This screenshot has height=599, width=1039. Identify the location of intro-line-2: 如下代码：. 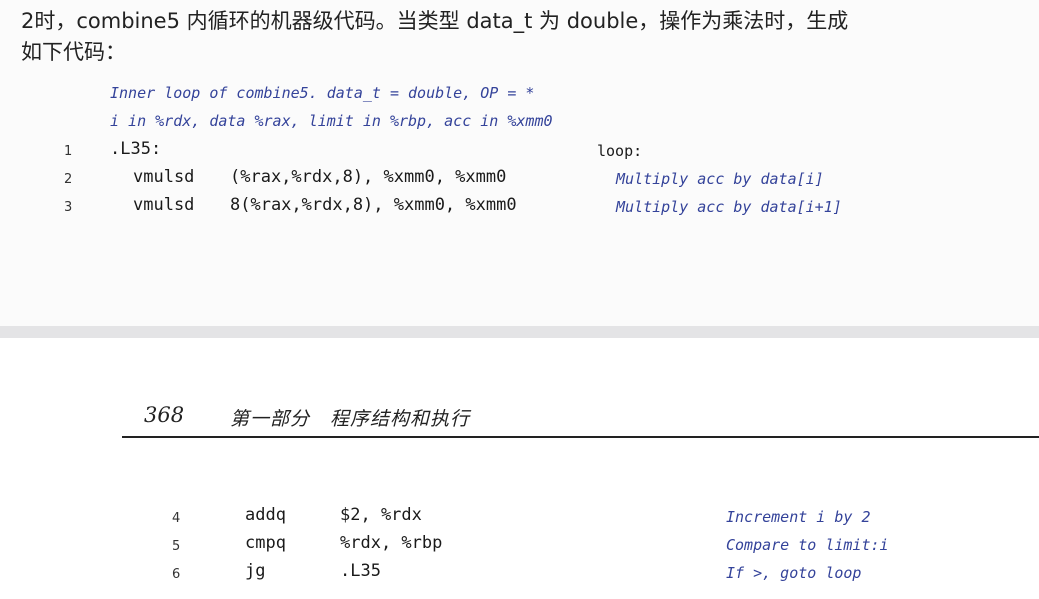
(73, 52).